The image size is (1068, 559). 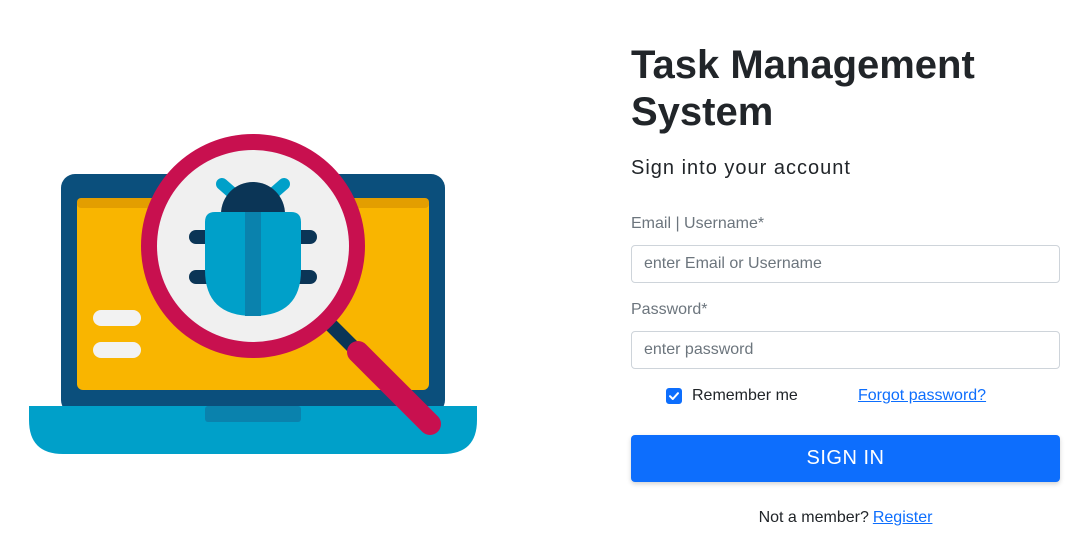 What do you see at coordinates (741, 168) in the screenshot?
I see `page-subtitle: Sign into your account` at bounding box center [741, 168].